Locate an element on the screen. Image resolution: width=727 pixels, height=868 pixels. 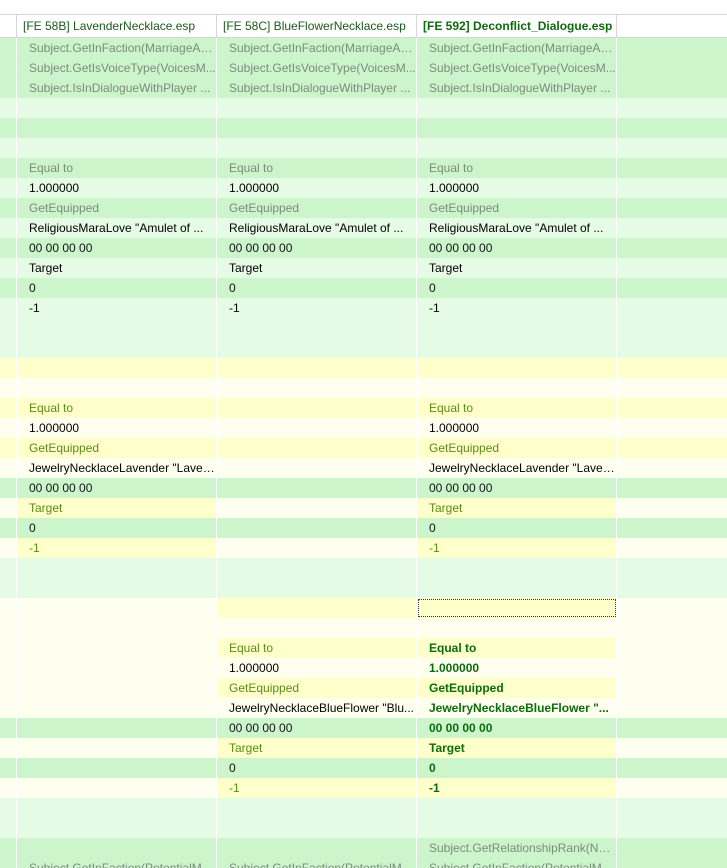
table-row: Target Target is located at coordinates (363, 508).